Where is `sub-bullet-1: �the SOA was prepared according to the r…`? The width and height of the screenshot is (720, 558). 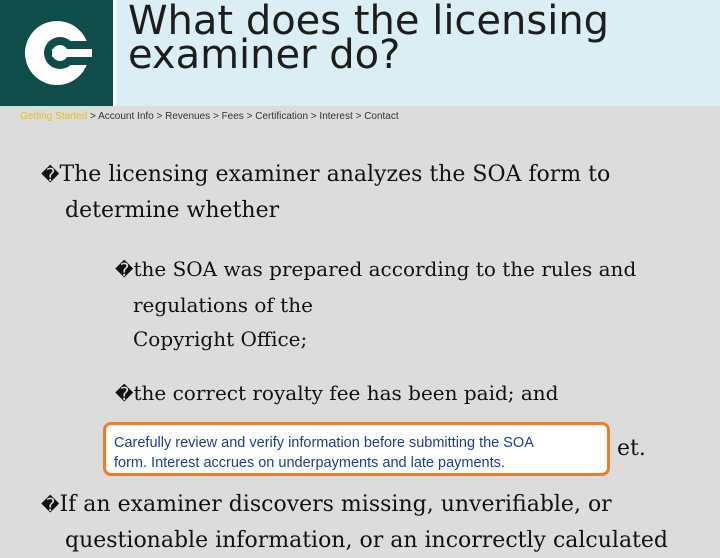
sub-bullet-1: �the SOA was prepared according to the r… is located at coordinates (375, 304).